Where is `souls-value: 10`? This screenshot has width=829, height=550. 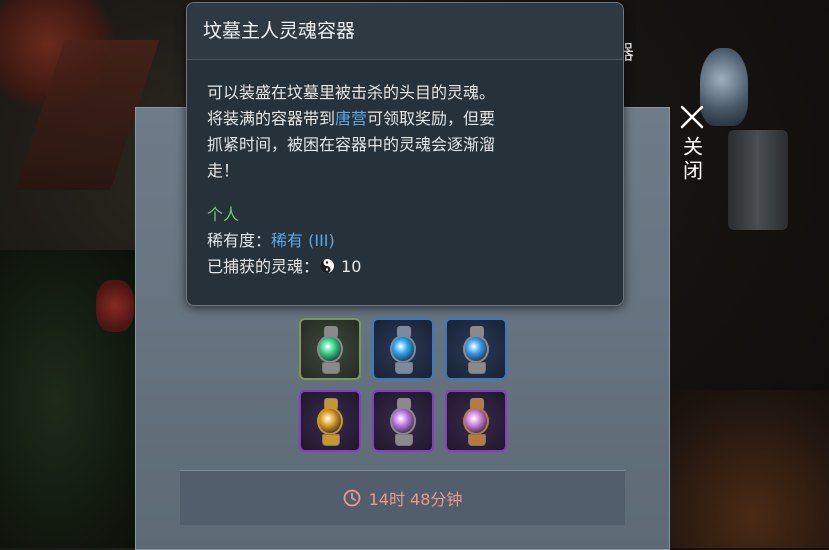 souls-value: 10 is located at coordinates (351, 266).